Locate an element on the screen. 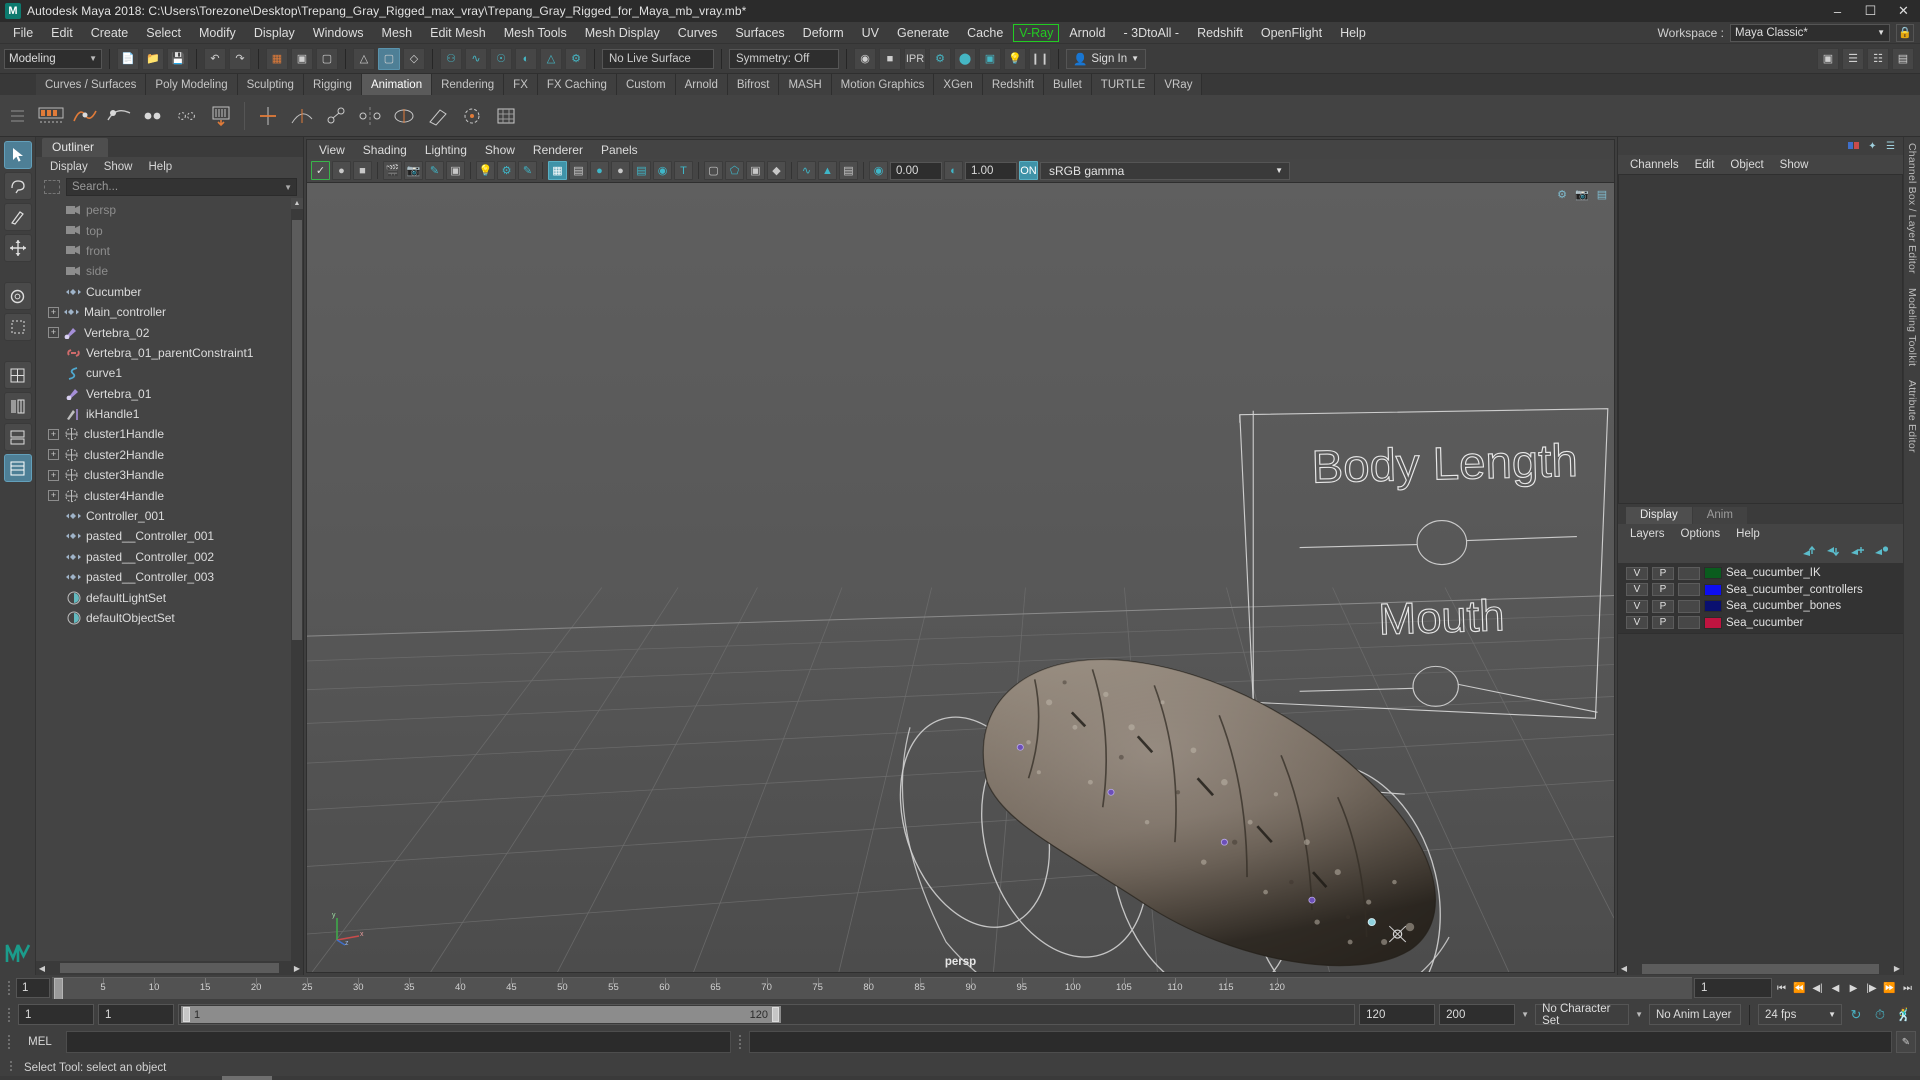 The height and width of the screenshot is (1080, 1920). time-slider-grip is located at coordinates (9, 988).